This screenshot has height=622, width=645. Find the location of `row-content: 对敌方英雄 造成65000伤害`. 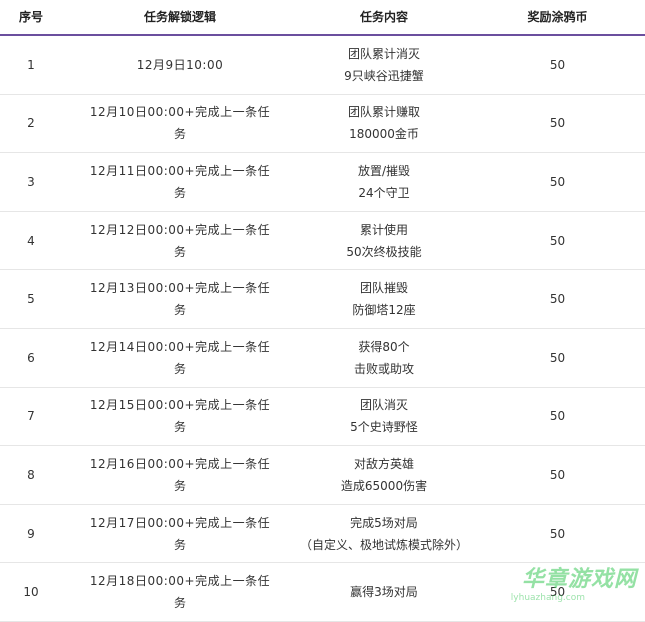

row-content: 对敌方英雄 造成65000伤害 is located at coordinates (384, 475).